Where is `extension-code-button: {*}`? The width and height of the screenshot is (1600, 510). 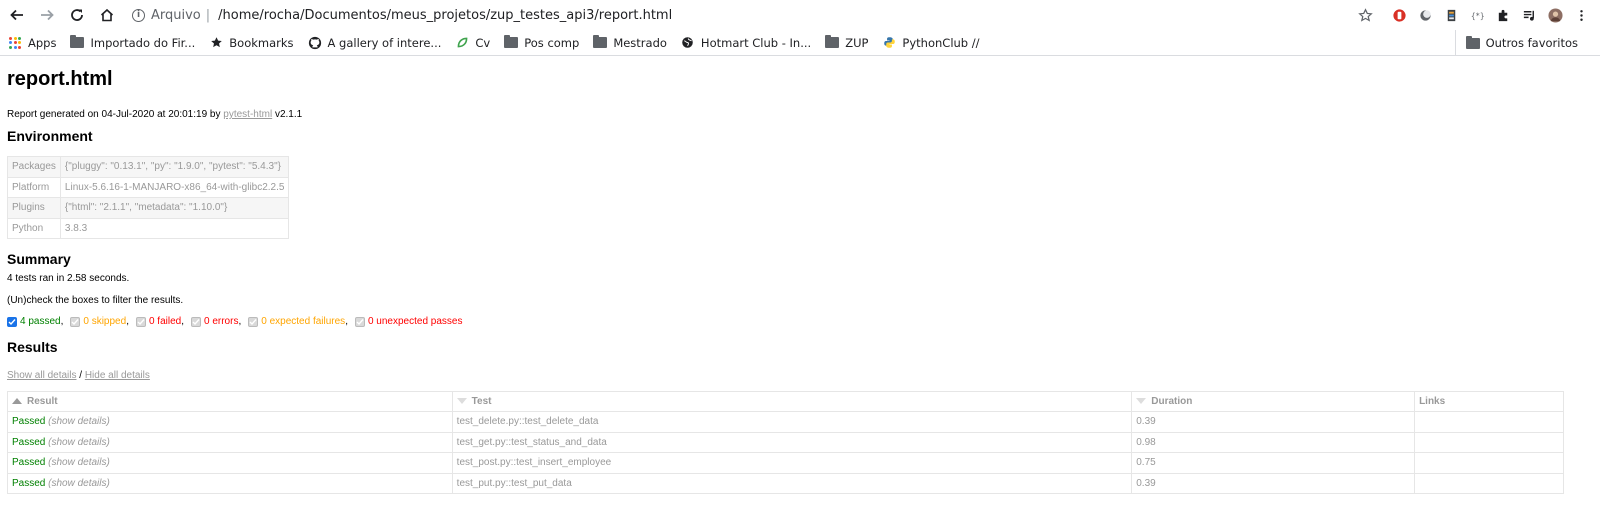
extension-code-button: {*} is located at coordinates (1477, 15).